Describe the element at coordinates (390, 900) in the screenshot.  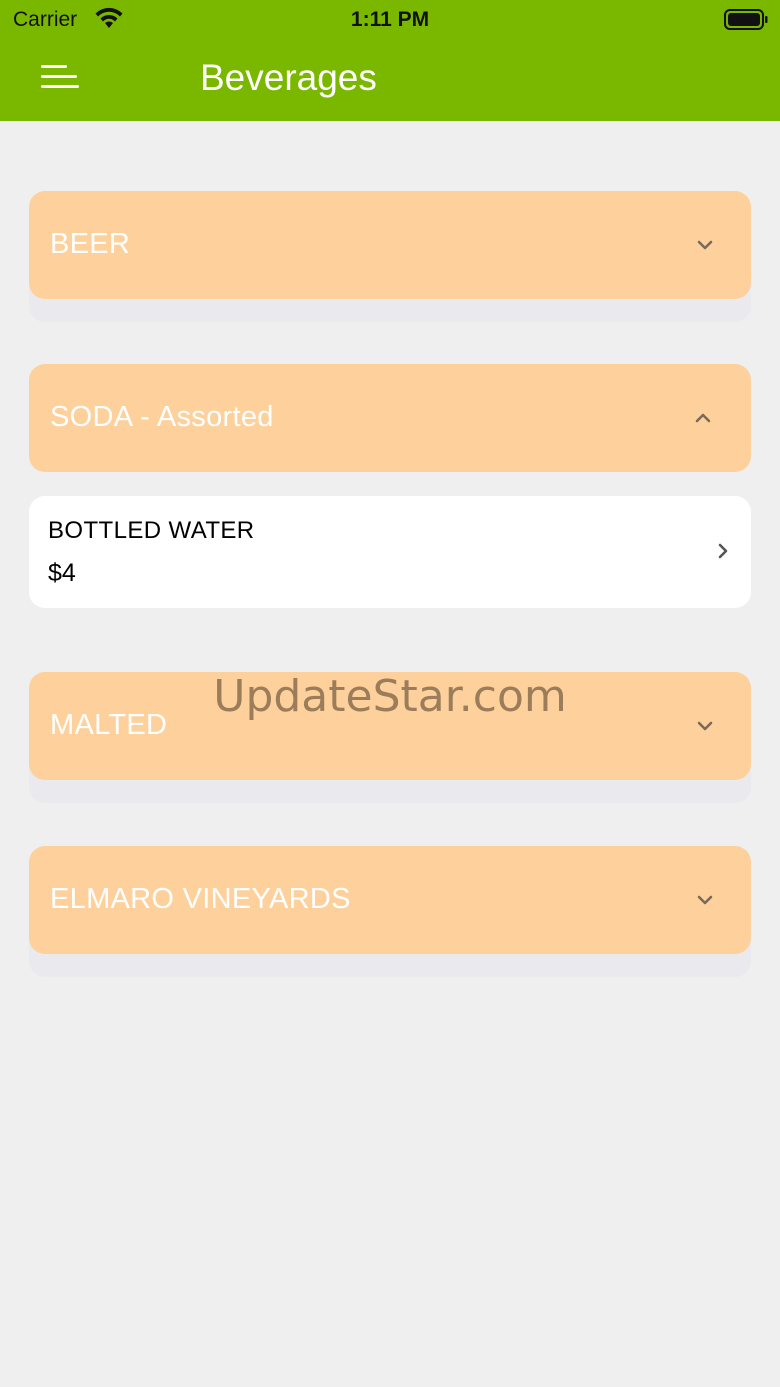
I see `section-elmaro-vineyards: ELMARO VINEYARDS` at that location.